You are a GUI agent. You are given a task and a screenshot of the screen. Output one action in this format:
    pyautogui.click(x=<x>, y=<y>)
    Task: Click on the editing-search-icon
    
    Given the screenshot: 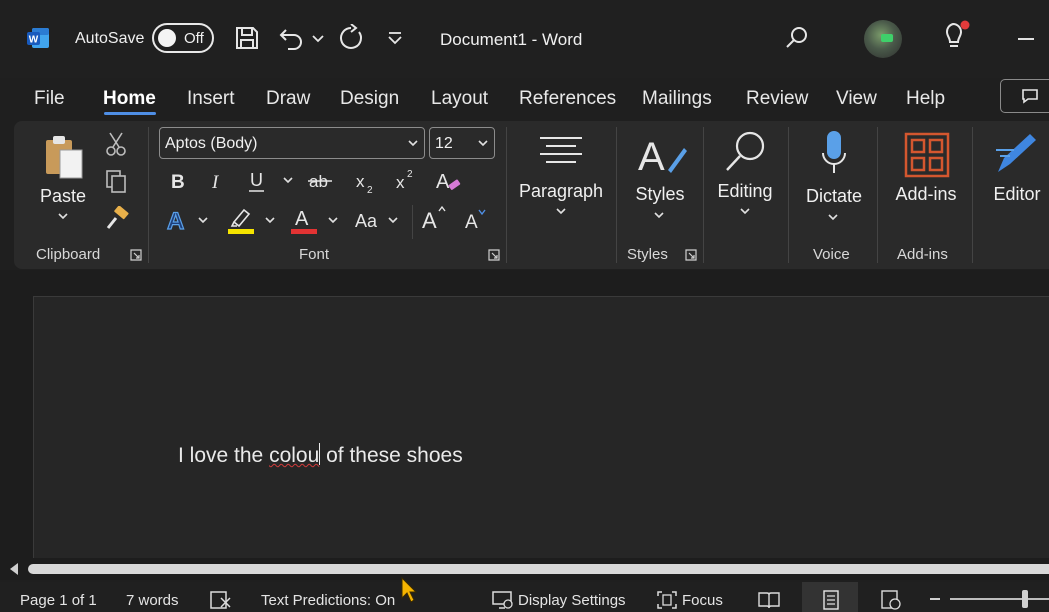 What is the action you would take?
    pyautogui.click(x=746, y=152)
    